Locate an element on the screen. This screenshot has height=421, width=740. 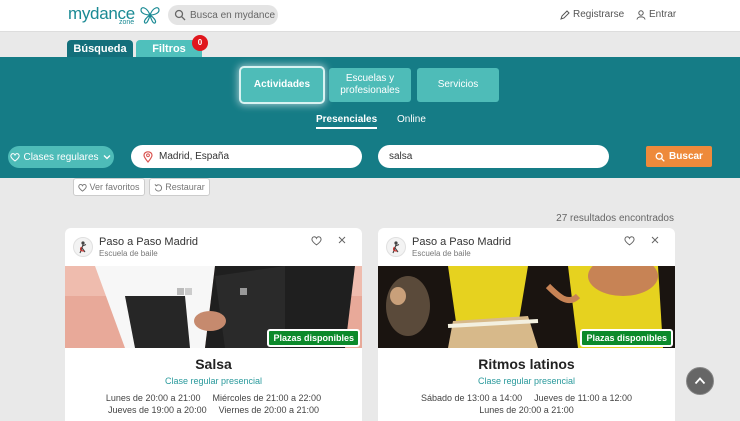
category-servicios-button: Servicios is located at coordinates (458, 85).